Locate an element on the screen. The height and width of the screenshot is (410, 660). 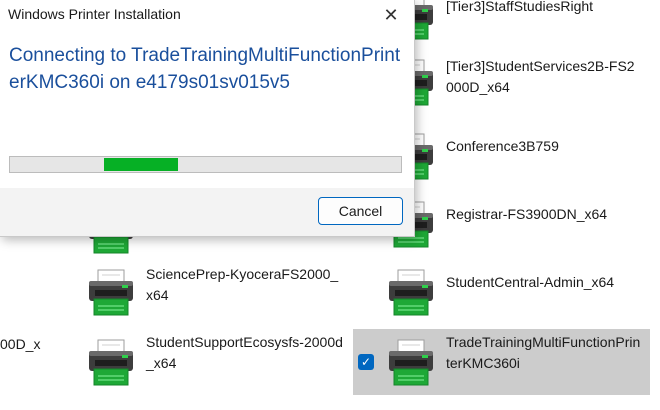
printer-label: Conference3B759 is located at coordinates (502, 146).